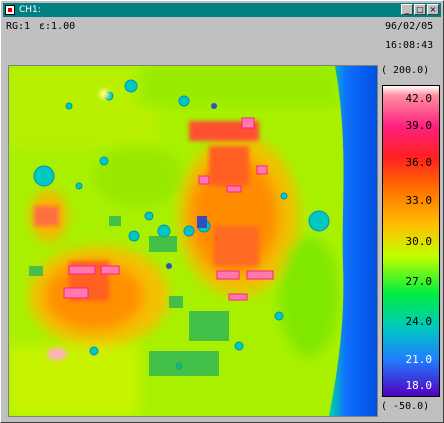 The width and height of the screenshot is (444, 423). Describe the element at coordinates (420, 9) in the screenshot. I see `maximize-button: □` at that location.